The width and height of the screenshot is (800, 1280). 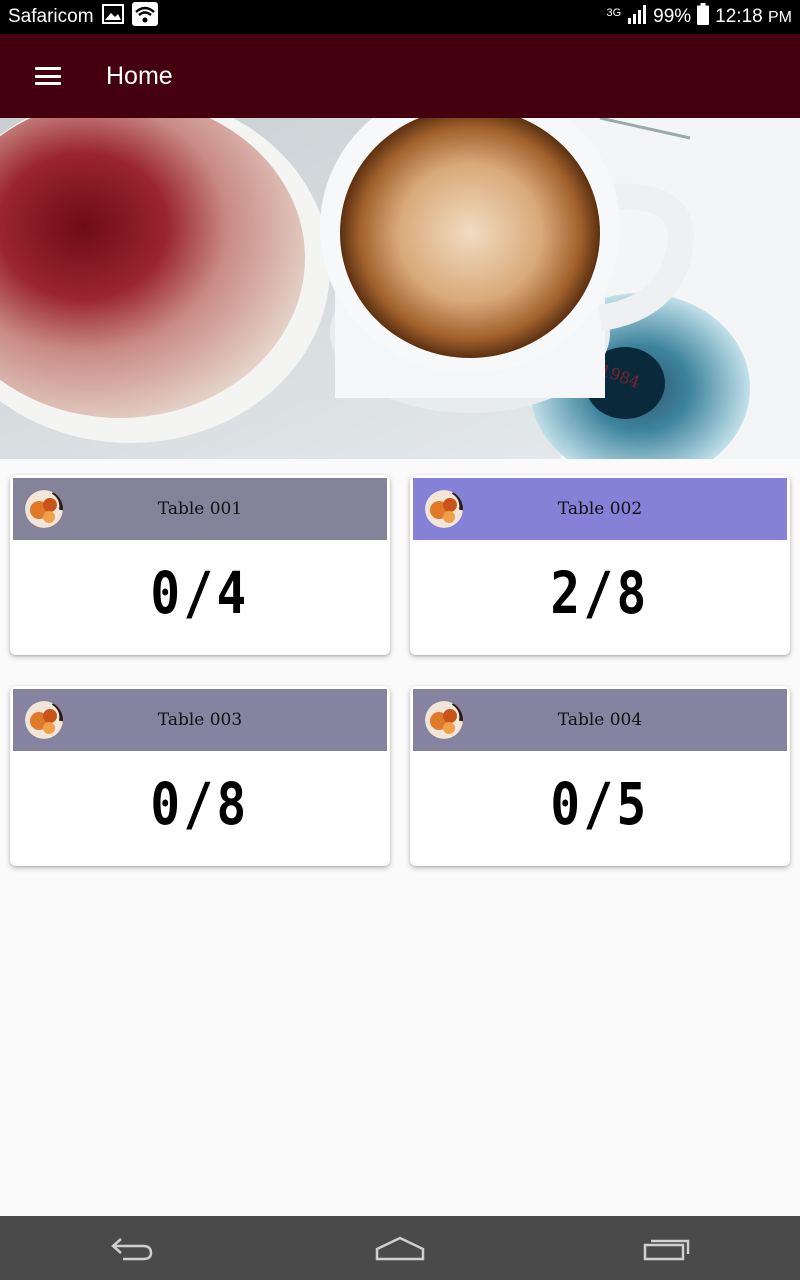 I want to click on table-occupancy: 2/8, so click(x=600, y=593).